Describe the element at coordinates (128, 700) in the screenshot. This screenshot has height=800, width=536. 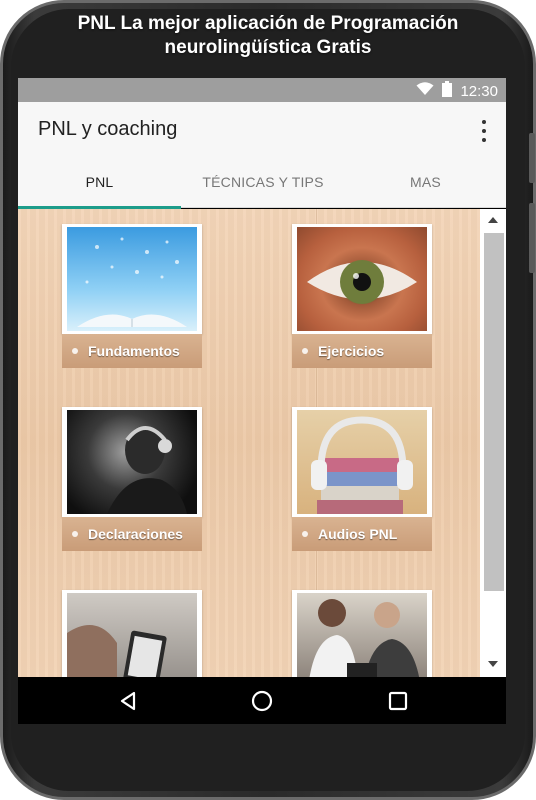
I see `back-icon` at that location.